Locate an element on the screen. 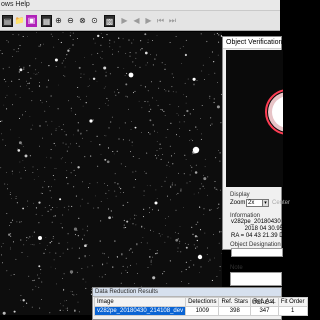 Image resolution: width=320 pixels, height=320 pixels. last-icon: ⏭ is located at coordinates (172, 21).